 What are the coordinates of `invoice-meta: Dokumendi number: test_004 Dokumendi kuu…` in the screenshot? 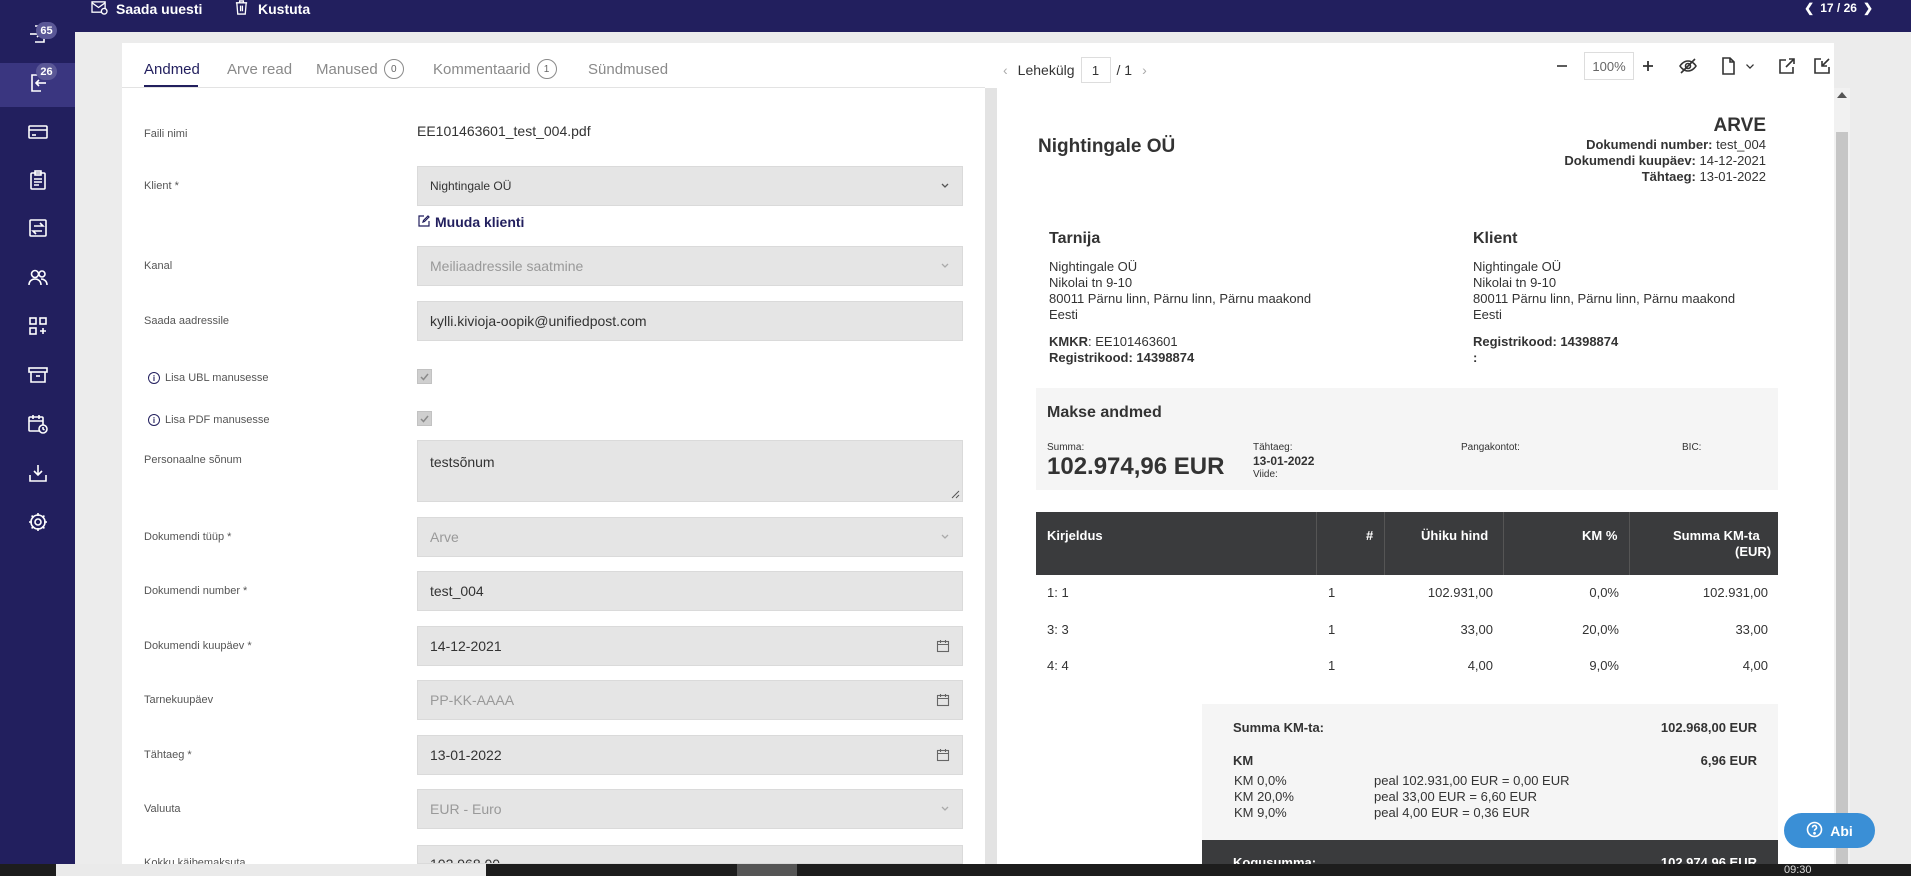 It's located at (1665, 161).